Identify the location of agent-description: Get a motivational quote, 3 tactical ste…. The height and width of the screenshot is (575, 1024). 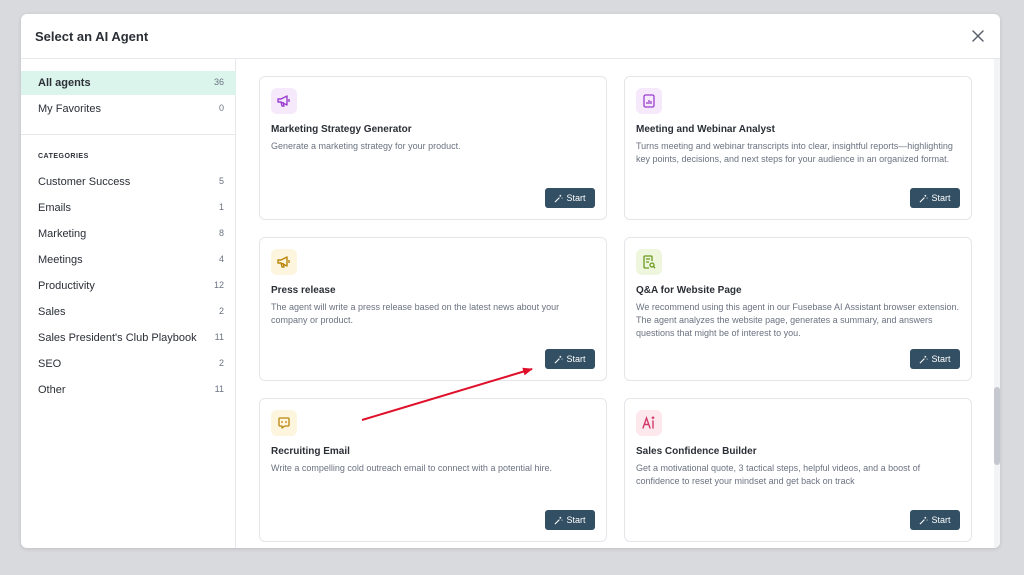
(778, 474).